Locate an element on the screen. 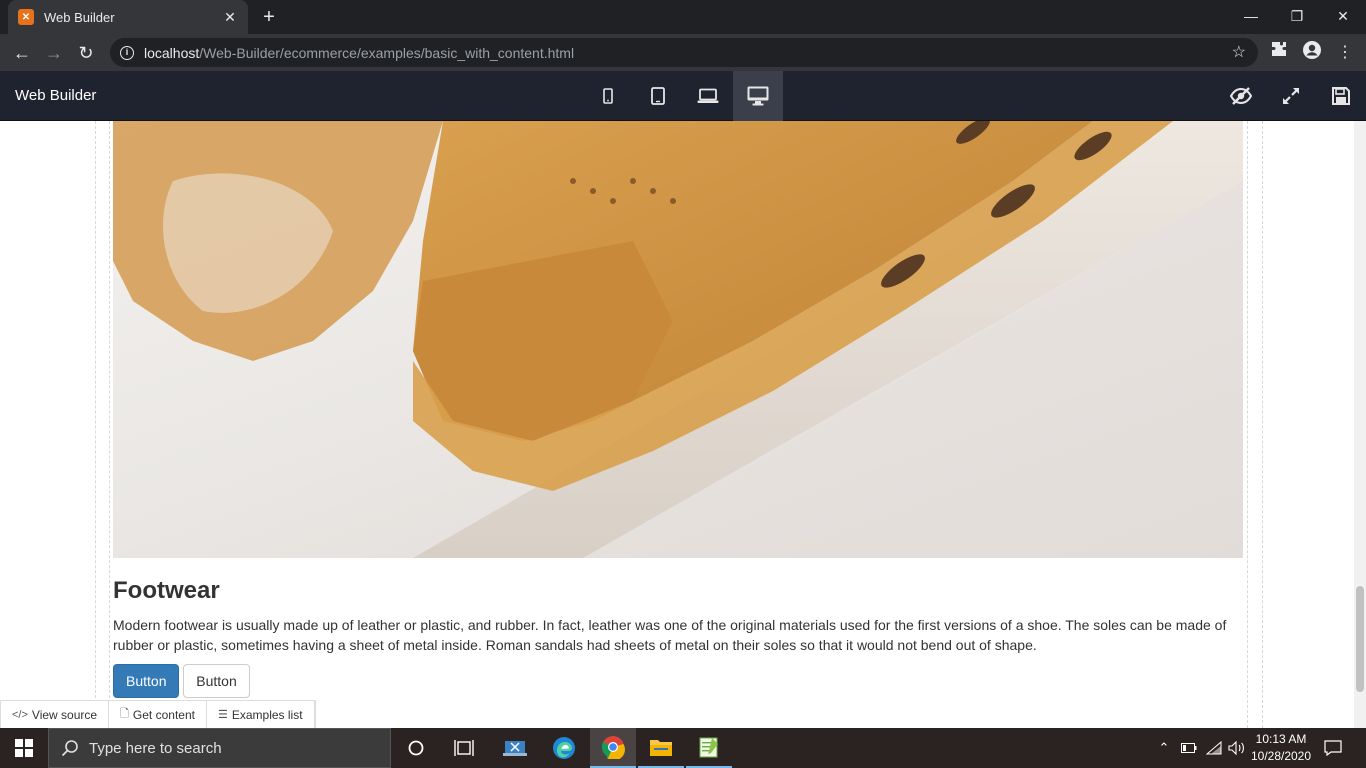 This screenshot has width=1366, height=768. preview-toggle-icon is located at coordinates (1241, 96).